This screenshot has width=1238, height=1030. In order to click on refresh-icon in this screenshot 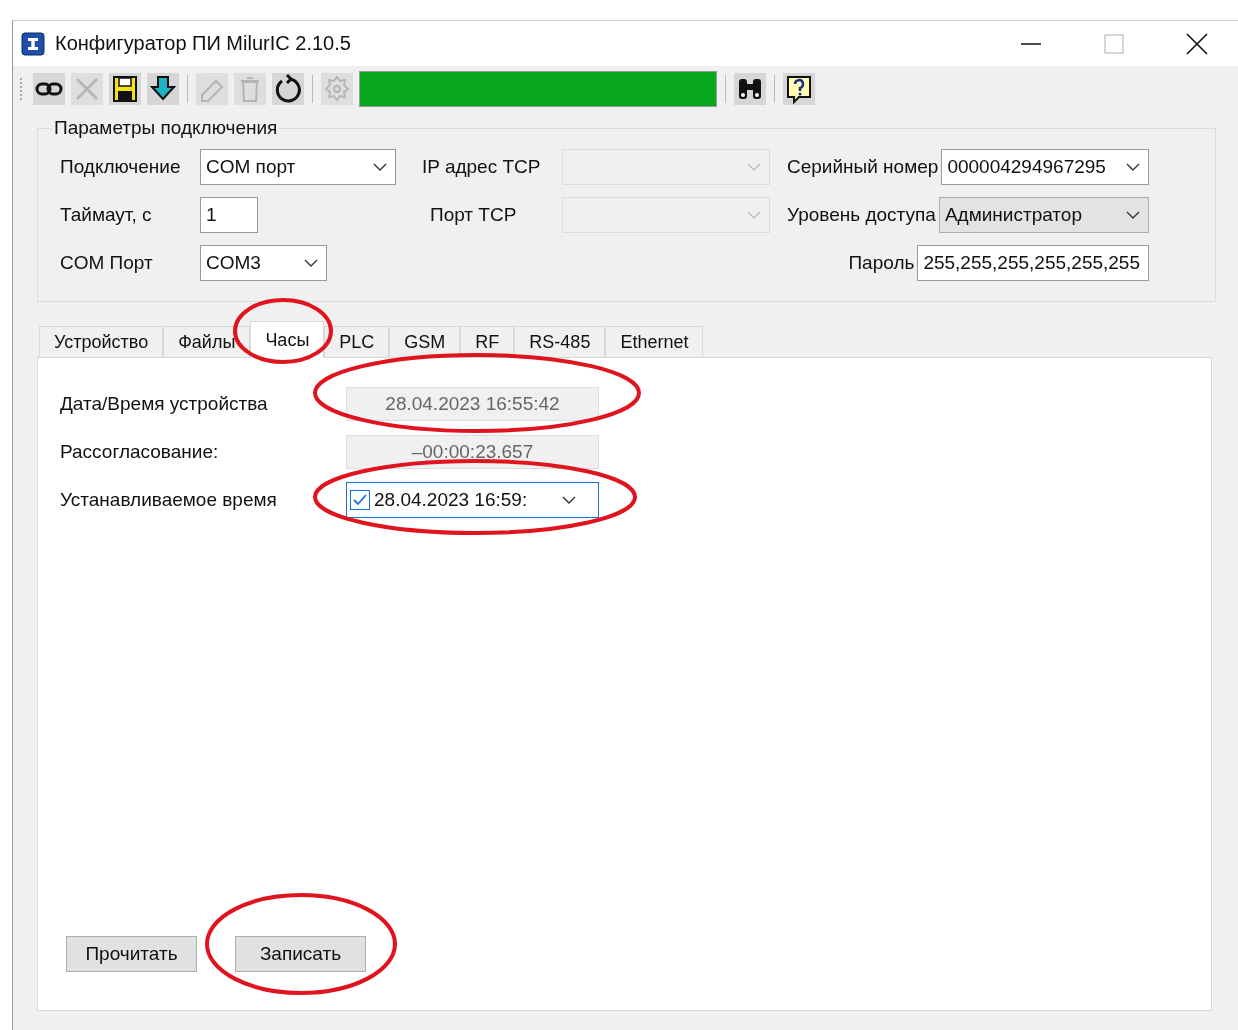, I will do `click(288, 89)`.